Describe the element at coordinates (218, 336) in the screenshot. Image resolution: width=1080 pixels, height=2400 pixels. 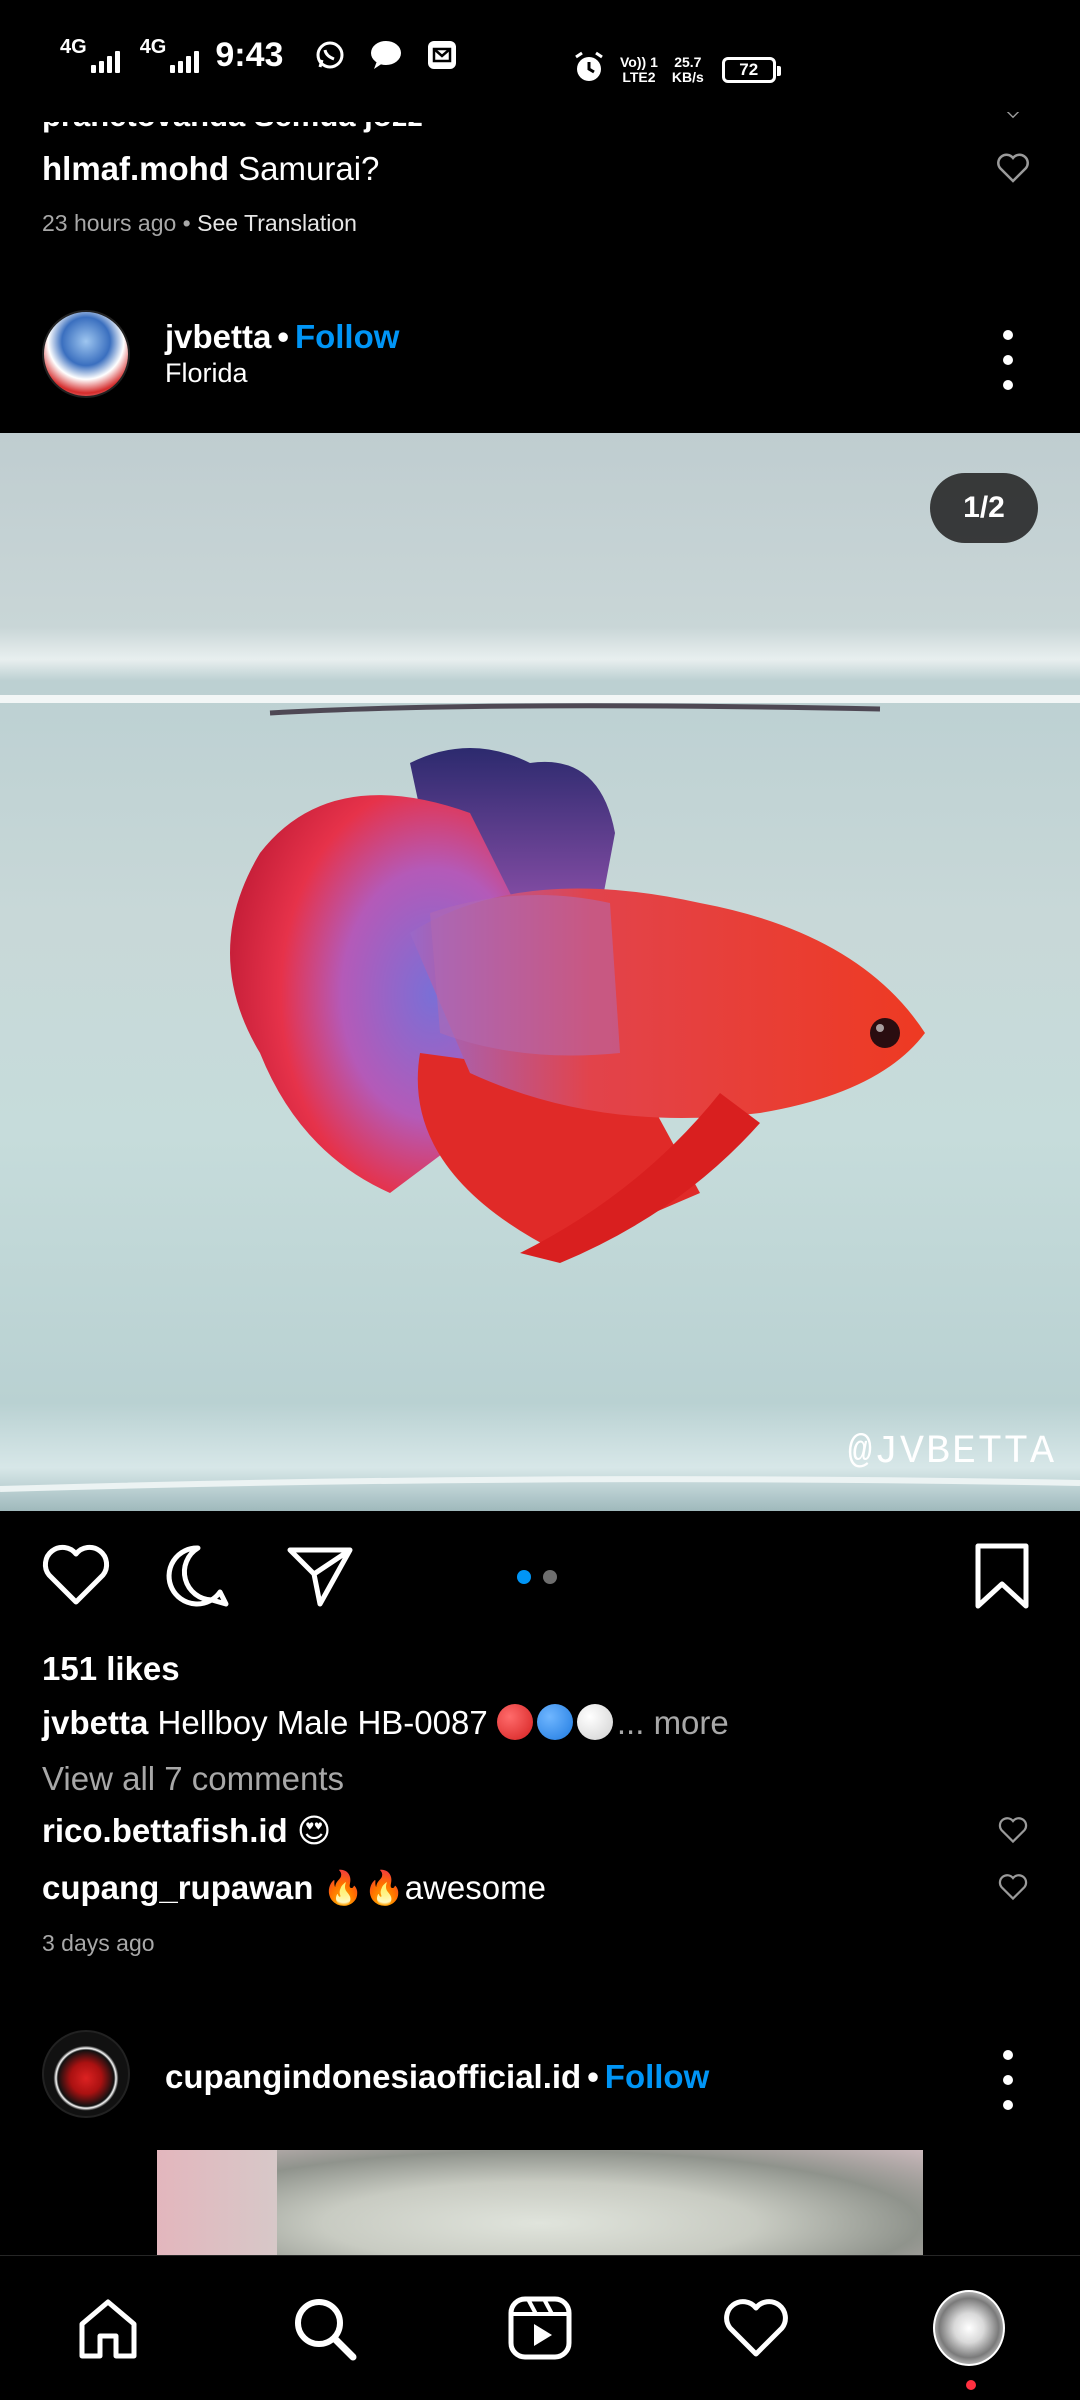
I see `post-author-username: jvbetta` at that location.